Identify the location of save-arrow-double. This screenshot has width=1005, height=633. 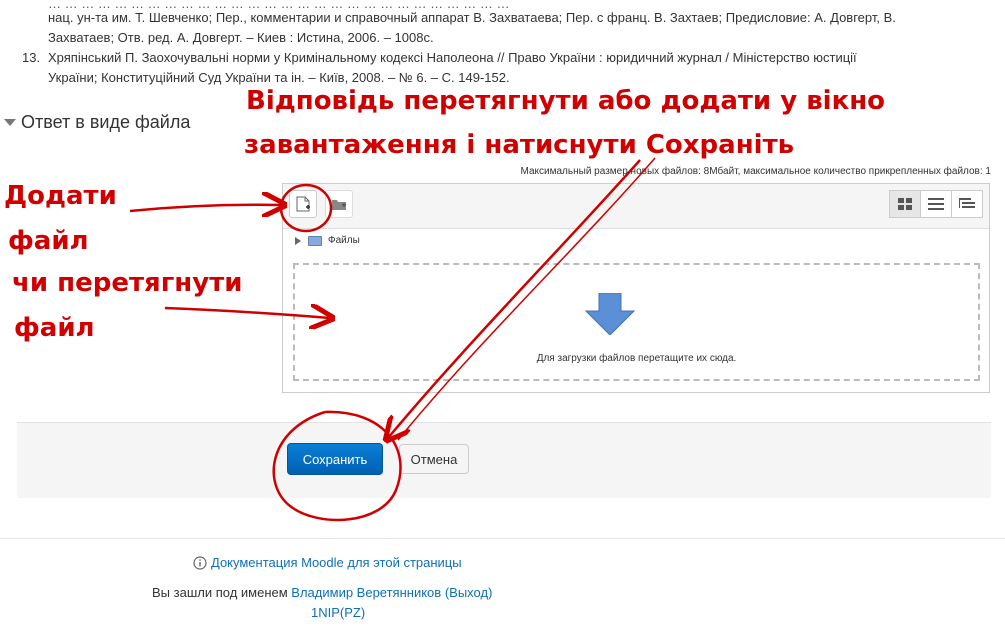
(526, 299).